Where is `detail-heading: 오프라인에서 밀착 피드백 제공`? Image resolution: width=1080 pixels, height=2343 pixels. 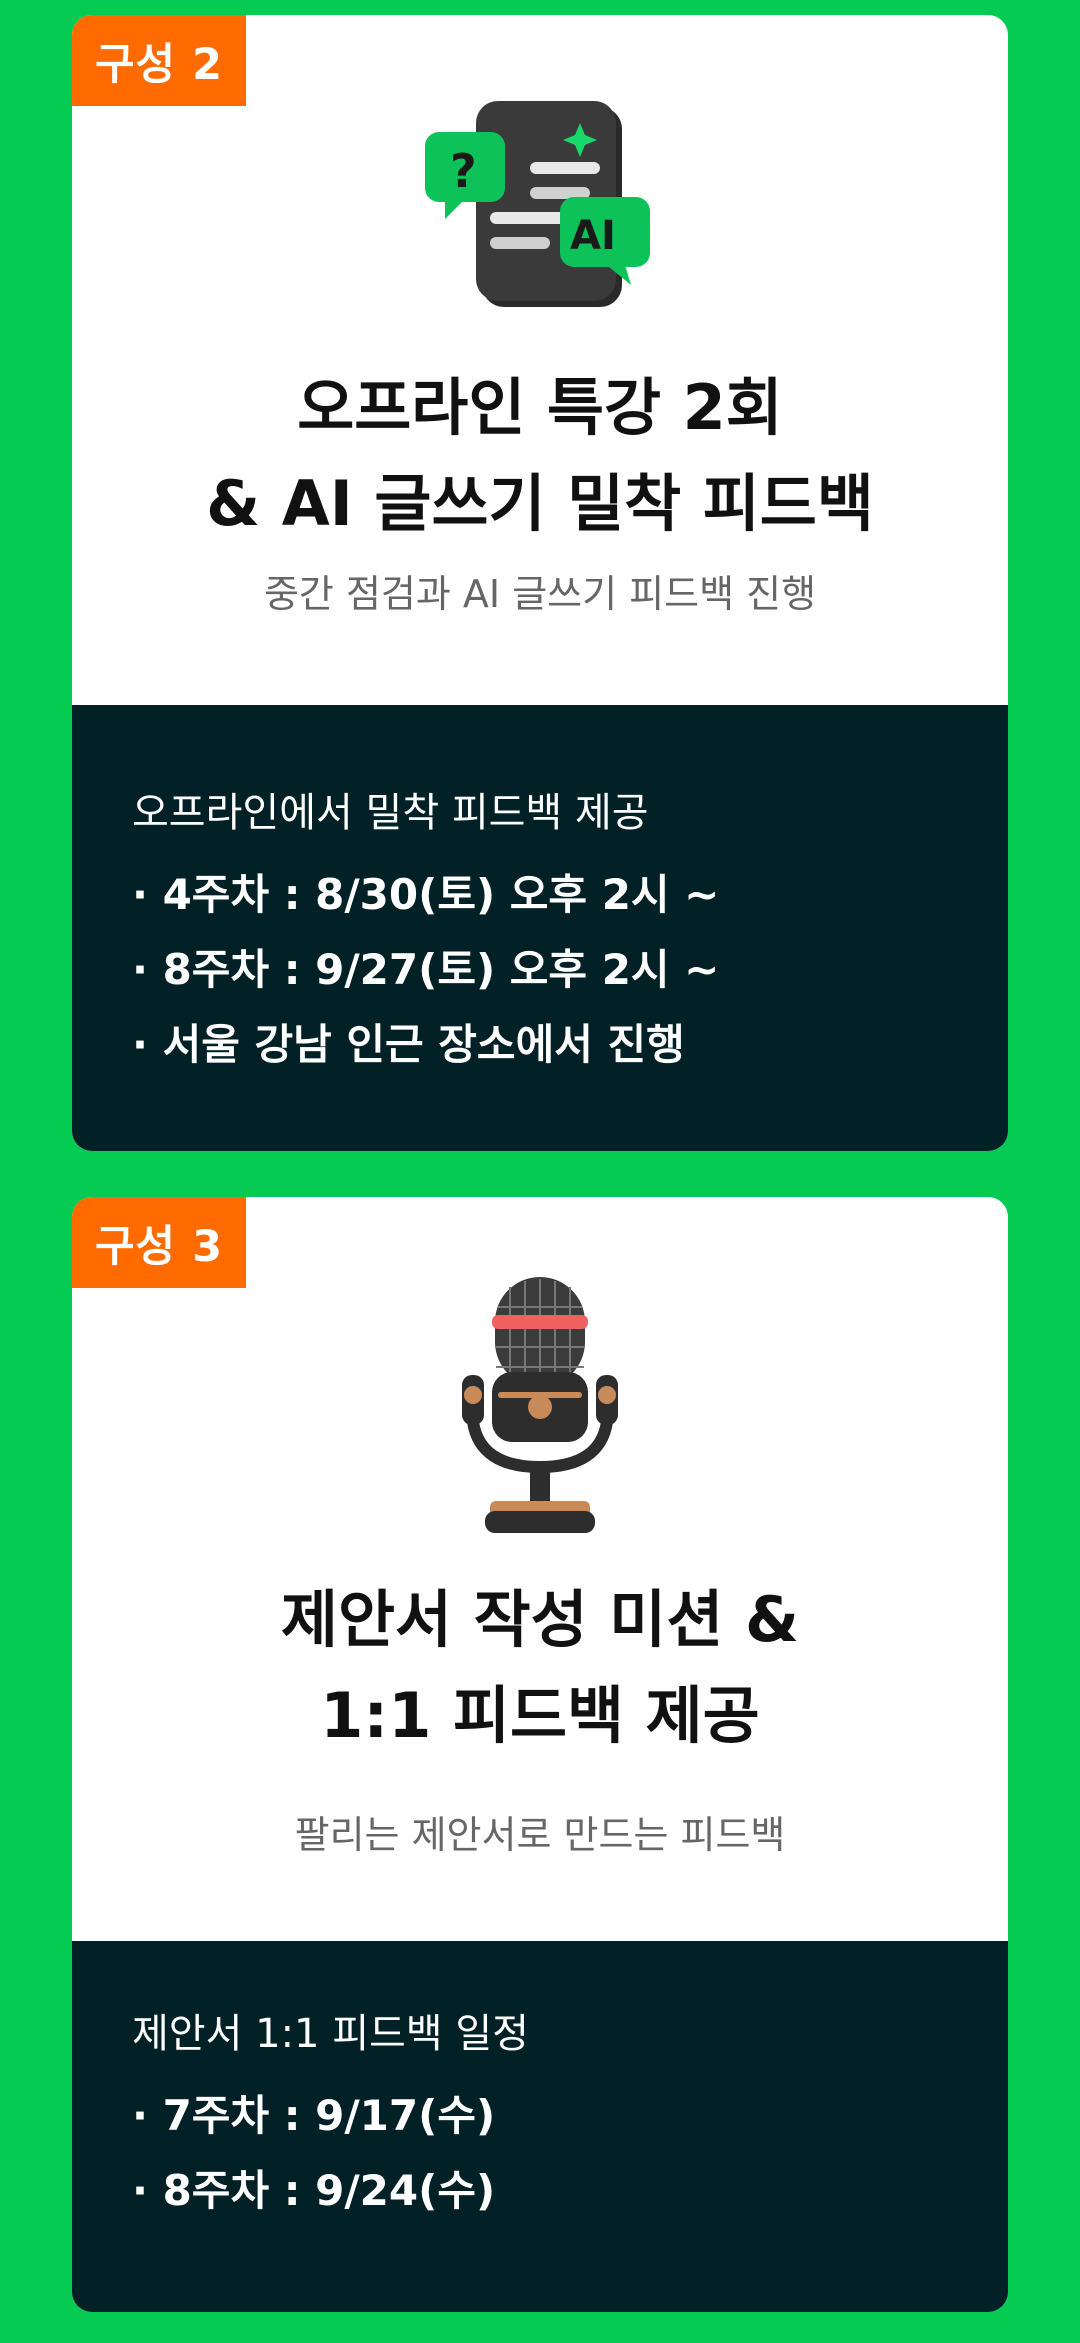
detail-heading: 오프라인에서 밀착 피드백 제공 is located at coordinates (390, 813).